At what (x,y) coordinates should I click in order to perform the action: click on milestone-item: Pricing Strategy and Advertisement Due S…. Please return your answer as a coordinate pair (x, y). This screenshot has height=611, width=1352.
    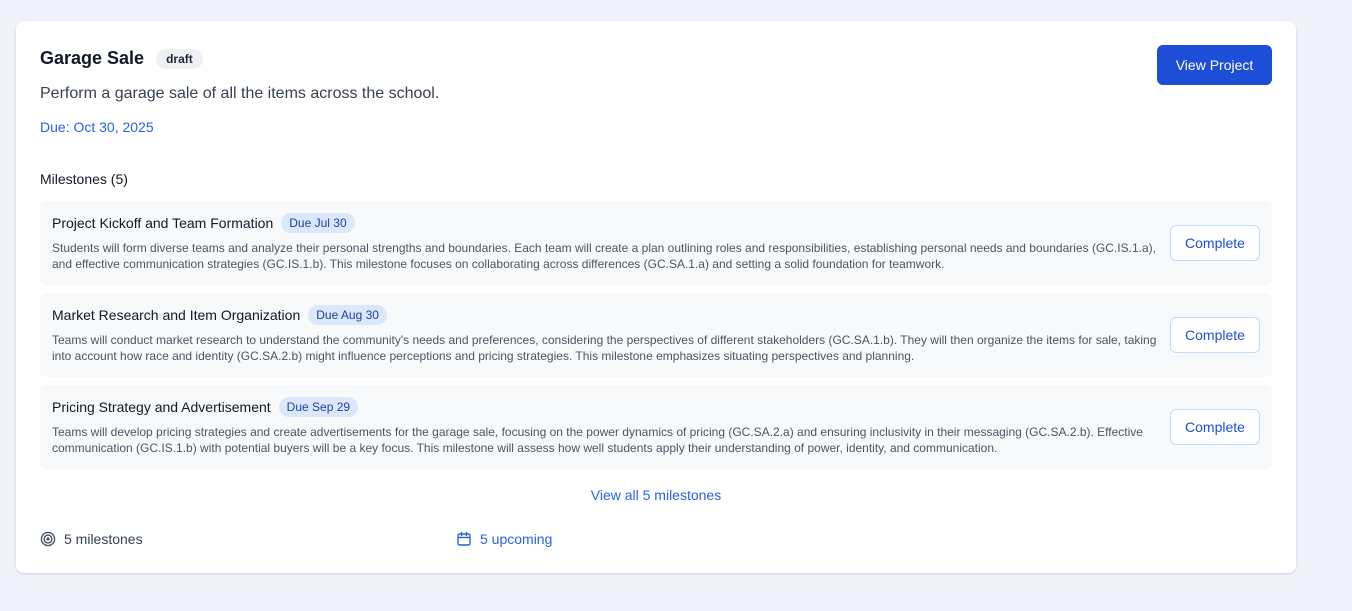
    Looking at the image, I should click on (656, 427).